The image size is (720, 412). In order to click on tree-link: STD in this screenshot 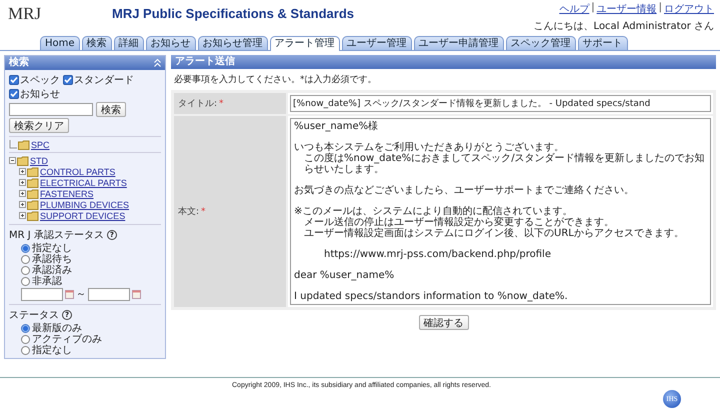, I will do `click(39, 161)`.